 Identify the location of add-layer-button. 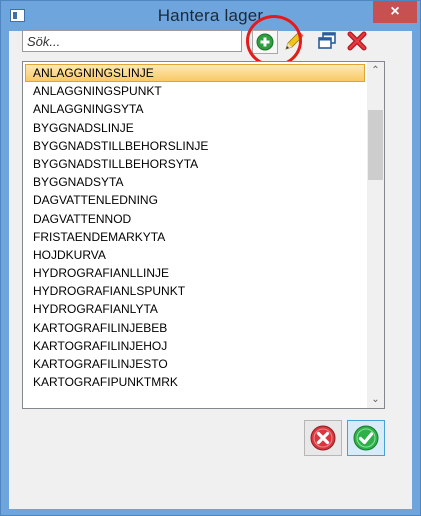
(265, 42).